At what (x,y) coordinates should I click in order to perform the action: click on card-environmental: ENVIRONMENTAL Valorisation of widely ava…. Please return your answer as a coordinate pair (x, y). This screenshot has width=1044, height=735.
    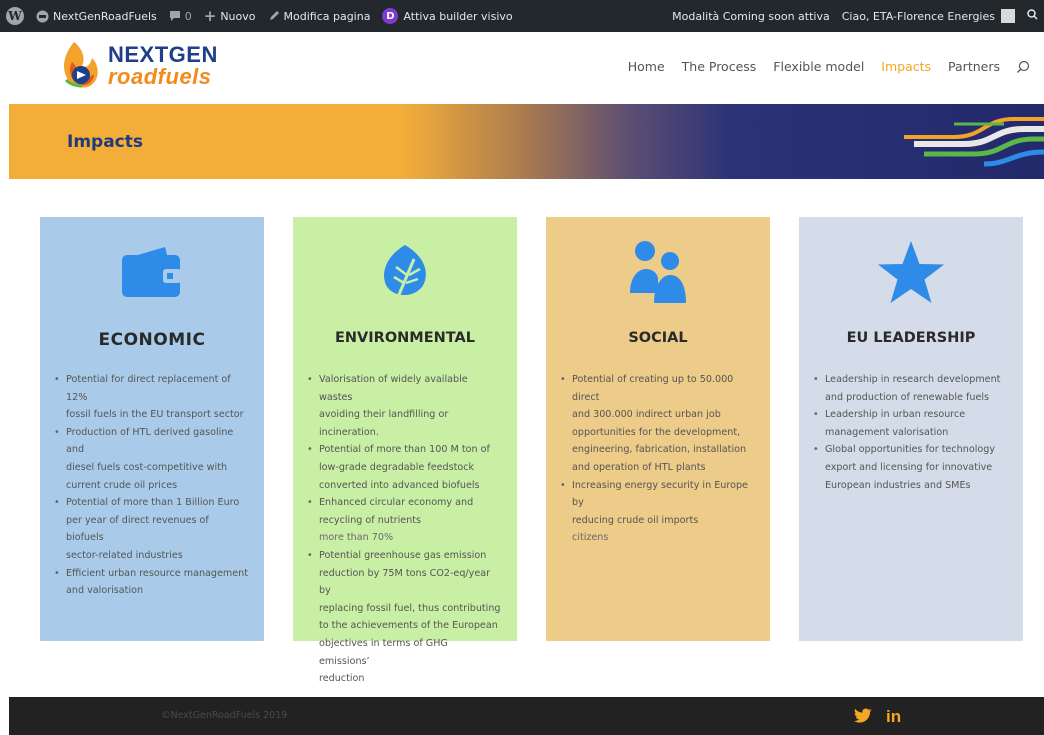
    Looking at the image, I should click on (405, 450).